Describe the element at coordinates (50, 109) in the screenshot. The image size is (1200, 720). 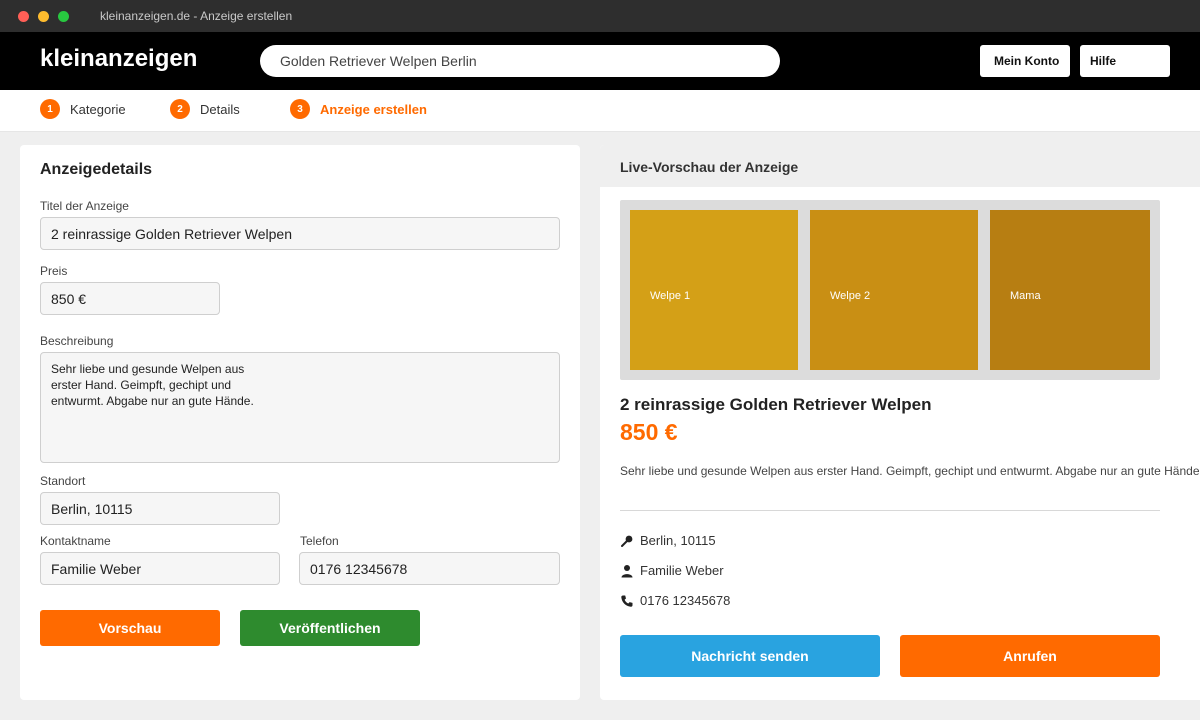
I see `step-number: 1` at that location.